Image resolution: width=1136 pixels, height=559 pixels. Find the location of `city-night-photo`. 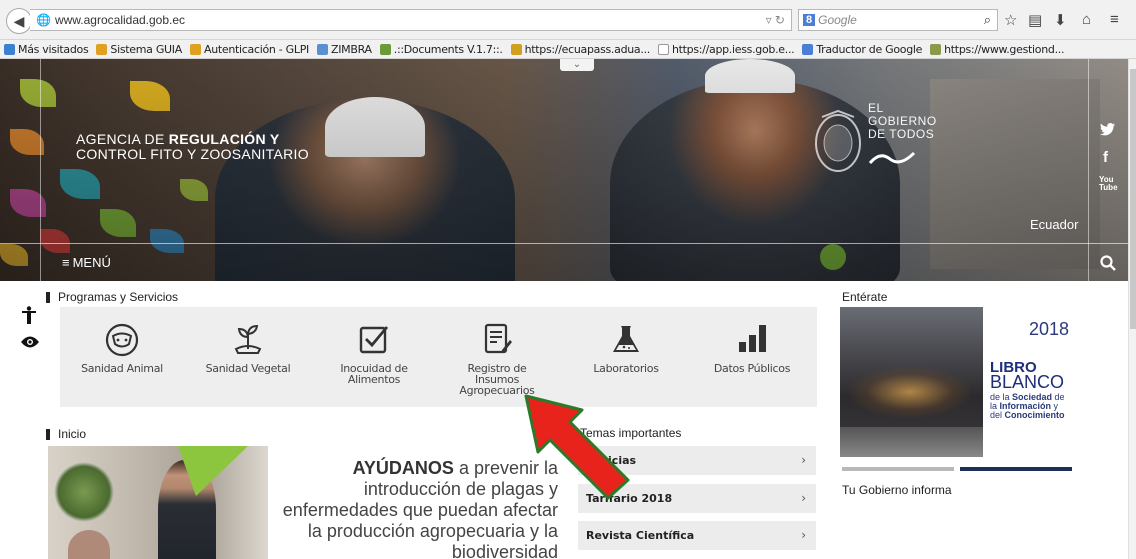

city-night-photo is located at coordinates (911, 382).